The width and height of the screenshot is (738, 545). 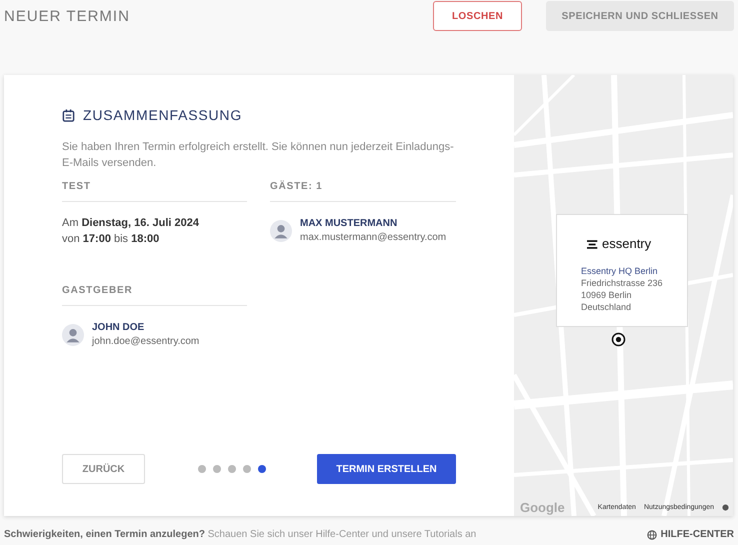 I want to click on guests-heading: GÄSTE: 1, so click(x=363, y=191).